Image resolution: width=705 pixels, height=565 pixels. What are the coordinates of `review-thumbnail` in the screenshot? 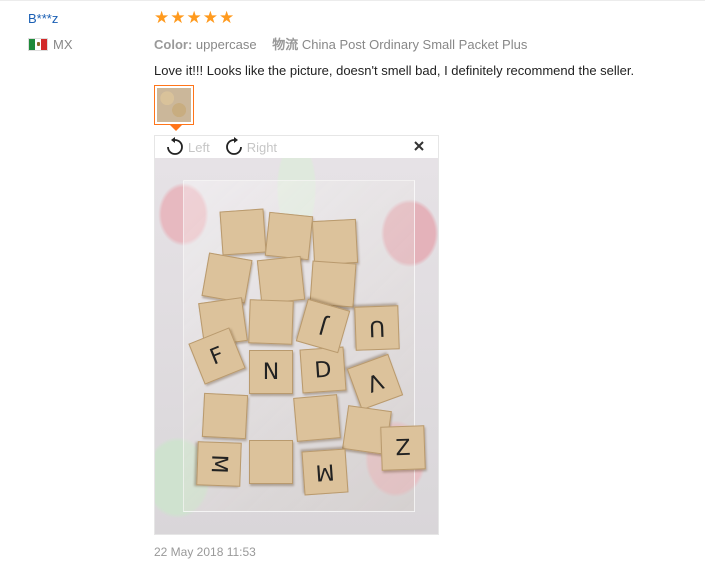 It's located at (174, 108).